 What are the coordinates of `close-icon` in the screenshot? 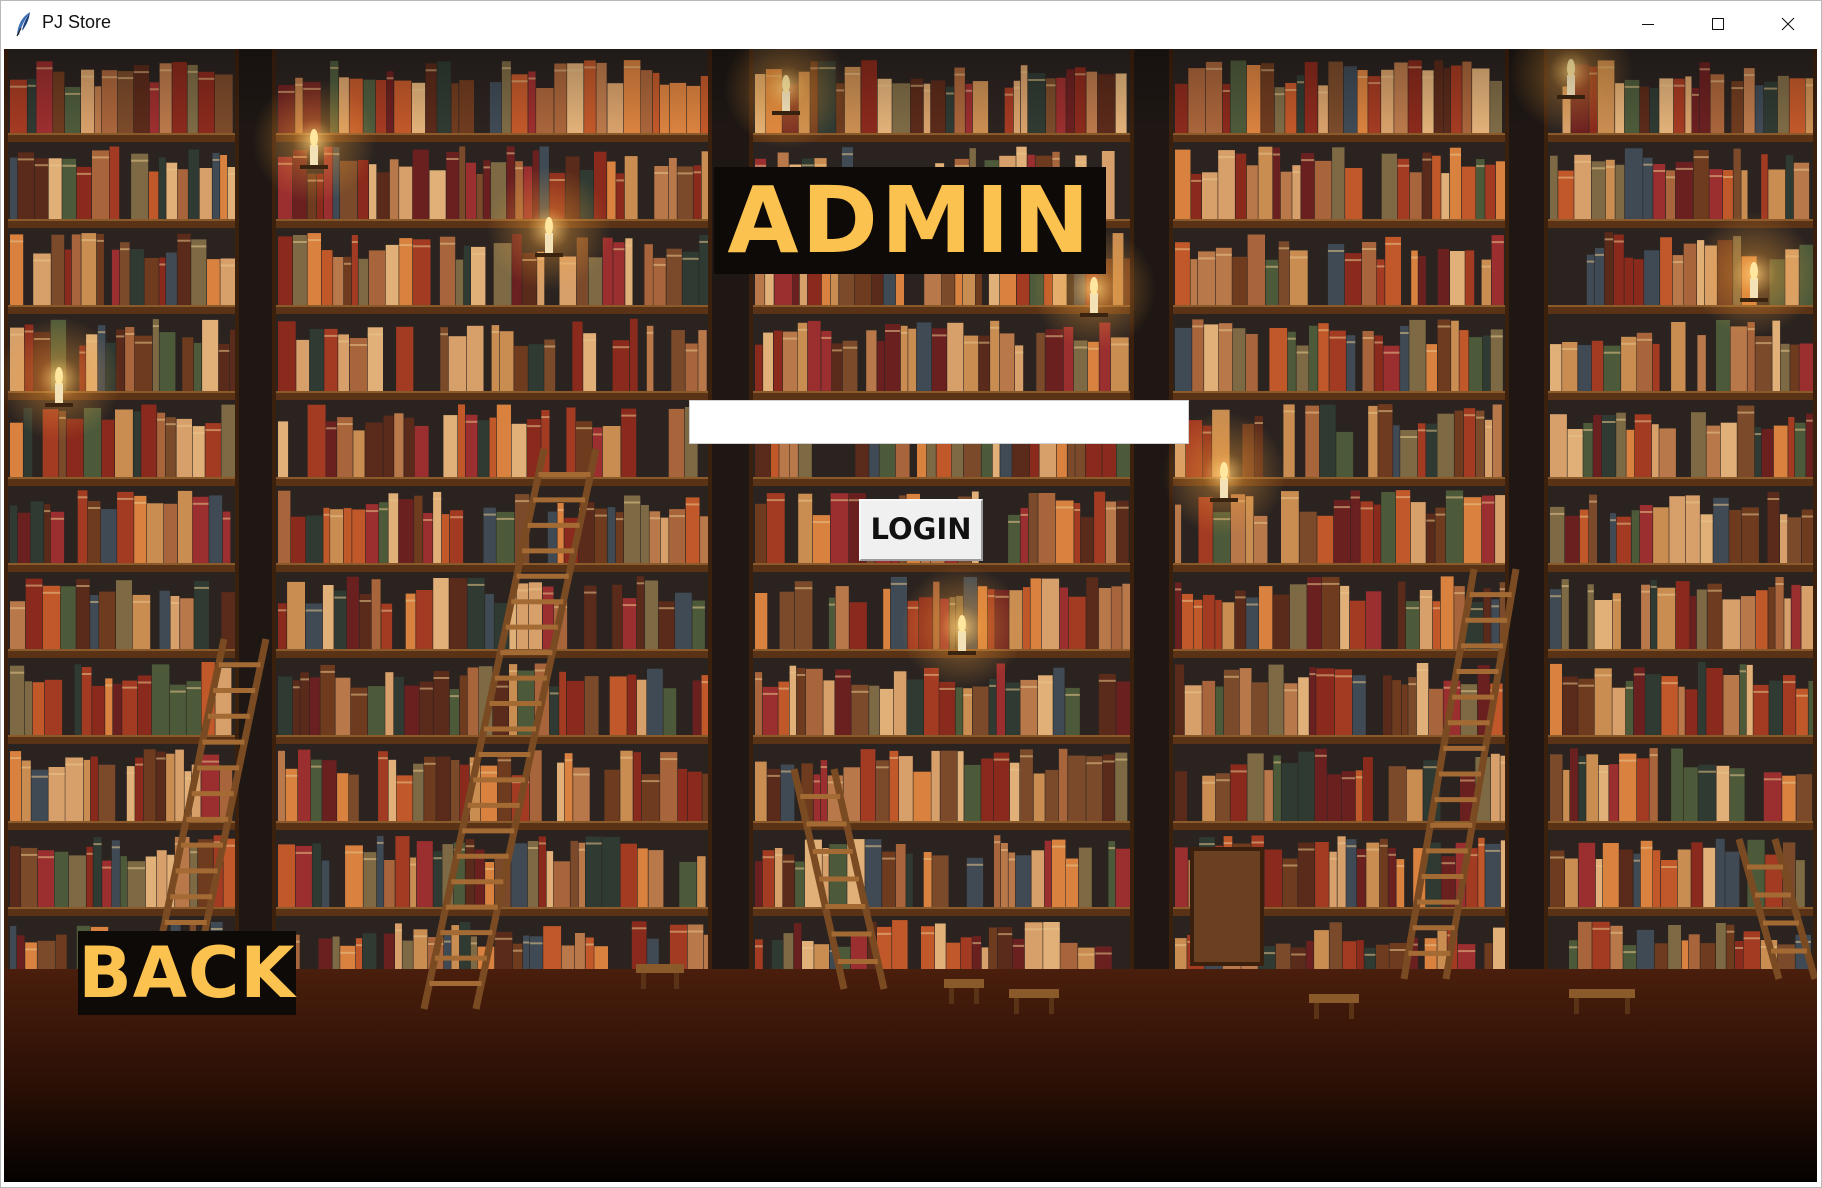 It's located at (1788, 24).